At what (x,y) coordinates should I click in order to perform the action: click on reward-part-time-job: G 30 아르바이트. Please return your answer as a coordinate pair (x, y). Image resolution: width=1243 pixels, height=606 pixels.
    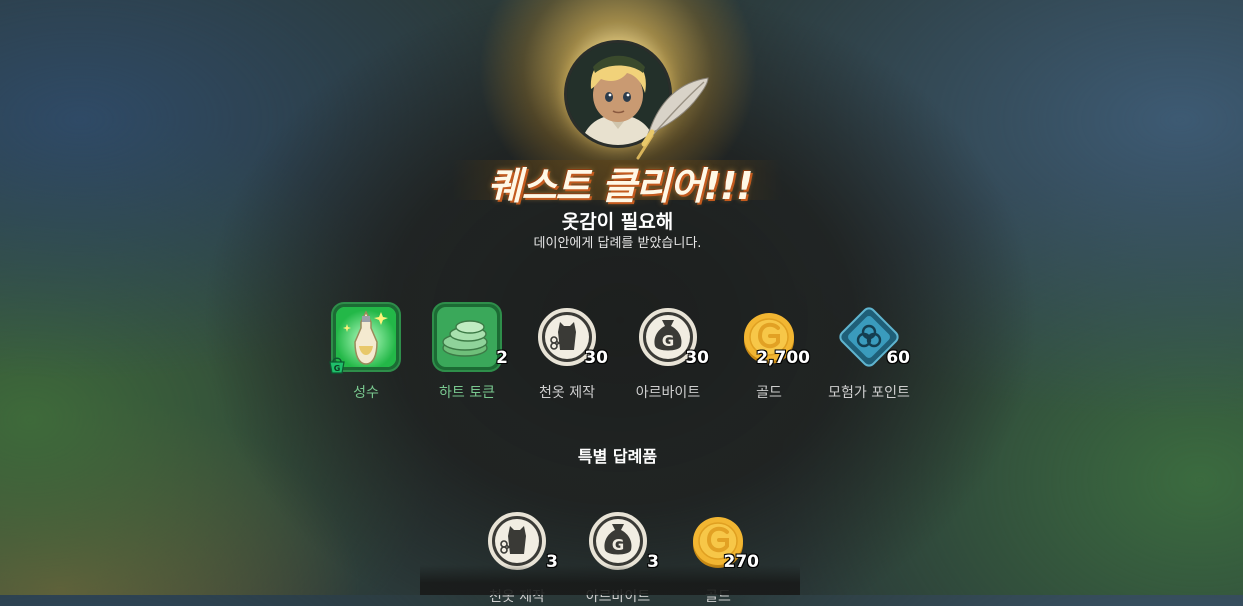
    Looking at the image, I should click on (668, 352).